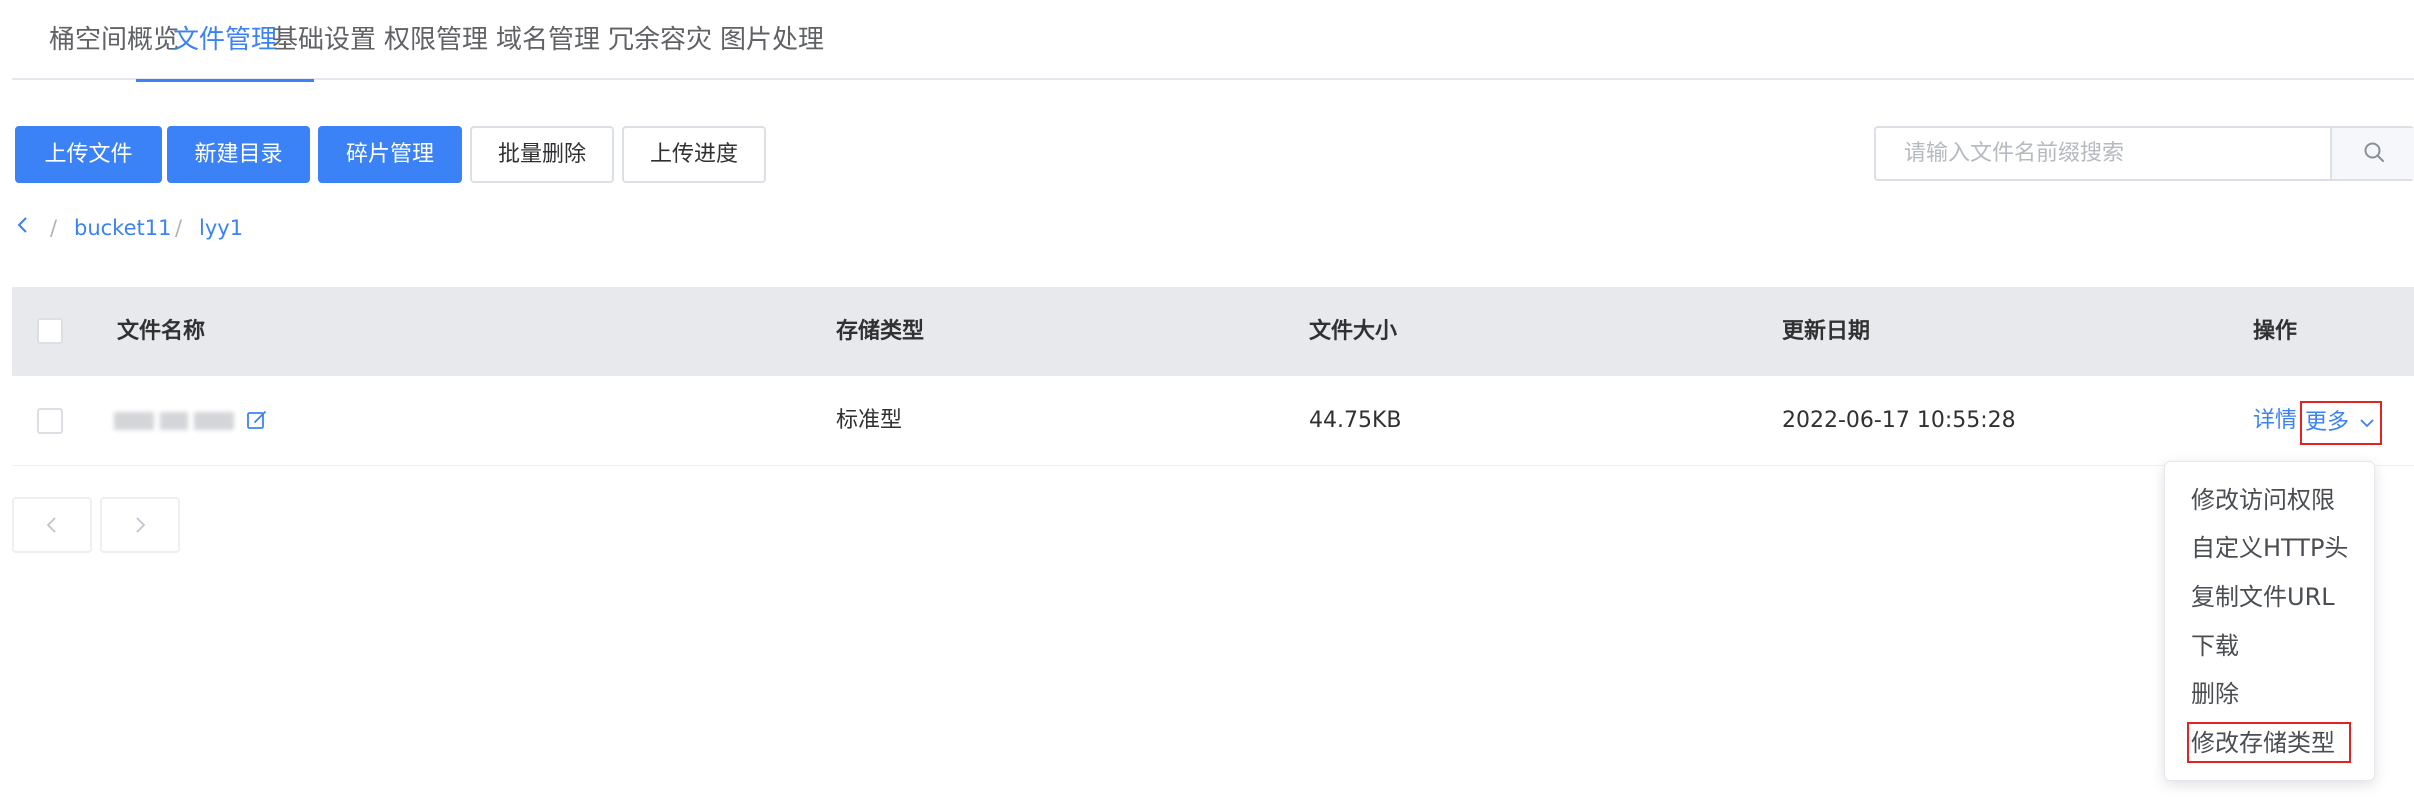 The width and height of the screenshot is (2414, 801). I want to click on table-row, so click(1213, 421).